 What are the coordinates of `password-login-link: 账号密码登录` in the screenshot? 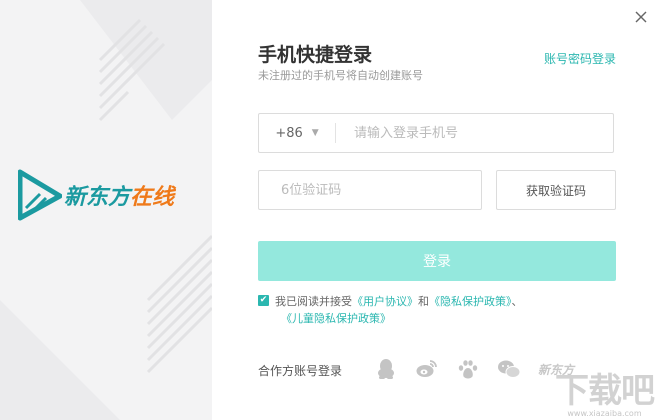 It's located at (580, 58).